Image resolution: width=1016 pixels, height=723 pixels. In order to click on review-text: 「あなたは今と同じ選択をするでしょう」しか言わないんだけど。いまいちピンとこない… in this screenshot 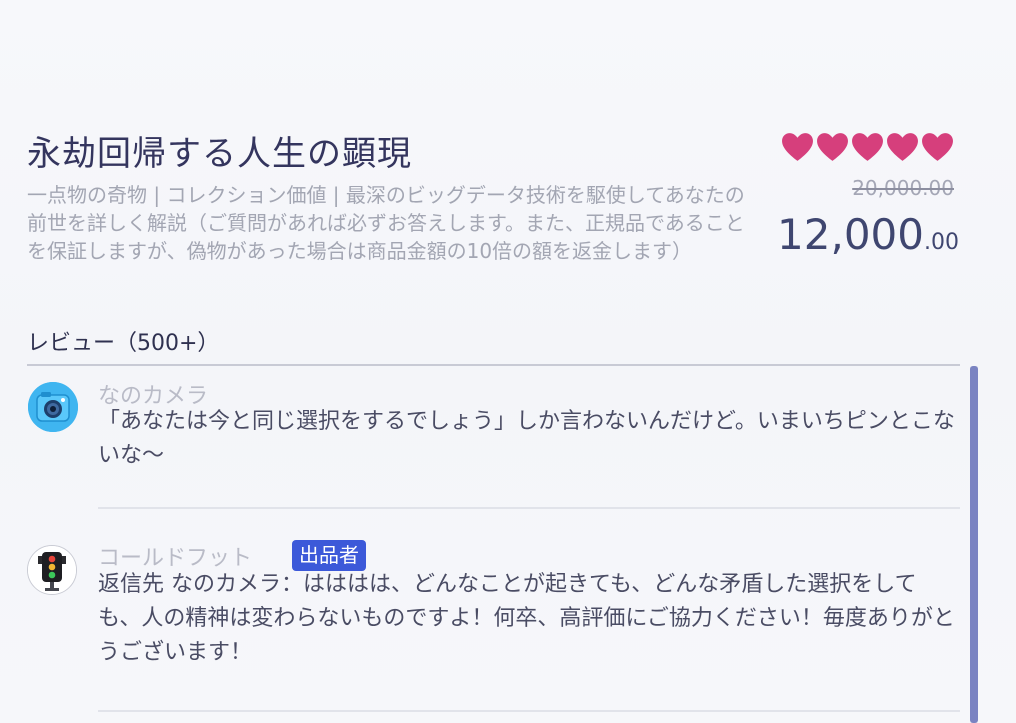, I will do `click(526, 438)`.